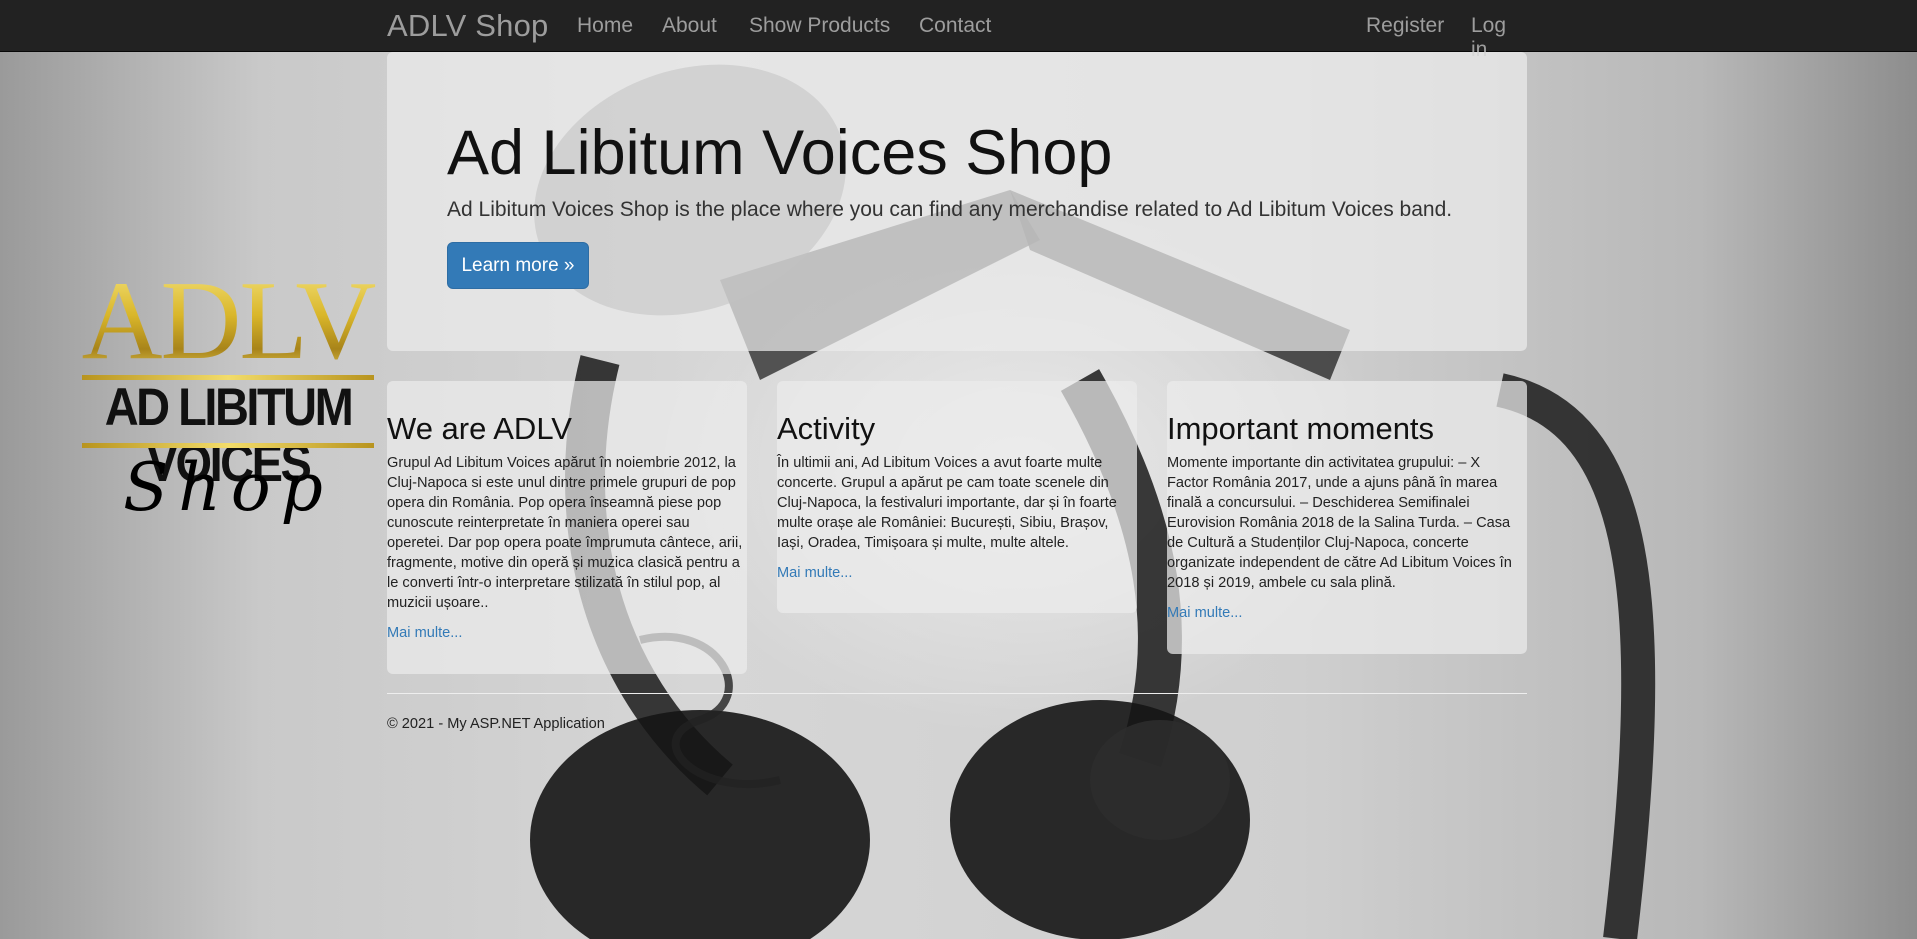  What do you see at coordinates (468, 26) in the screenshot?
I see `brand-link: ADLV Shop` at bounding box center [468, 26].